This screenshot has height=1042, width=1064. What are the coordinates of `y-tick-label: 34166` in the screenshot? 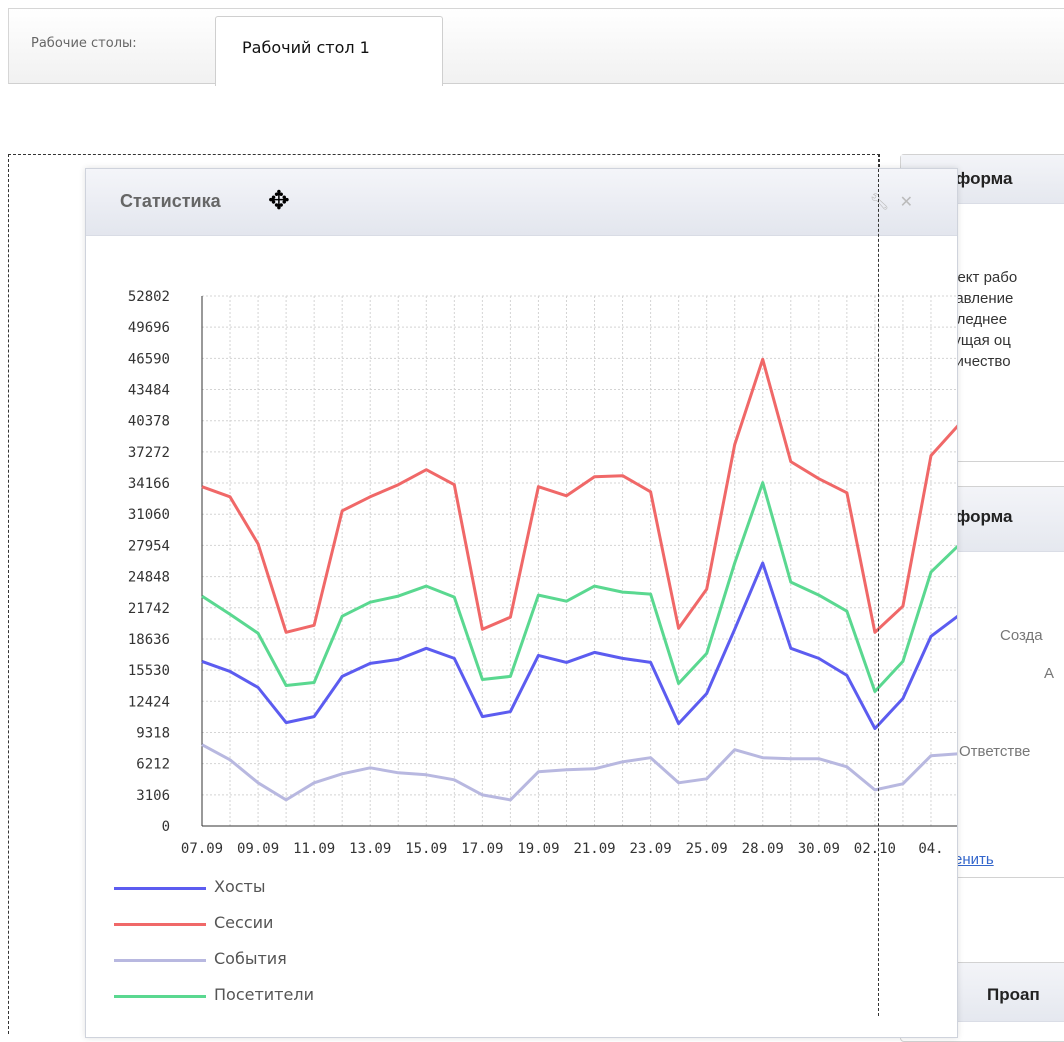 It's located at (149, 484).